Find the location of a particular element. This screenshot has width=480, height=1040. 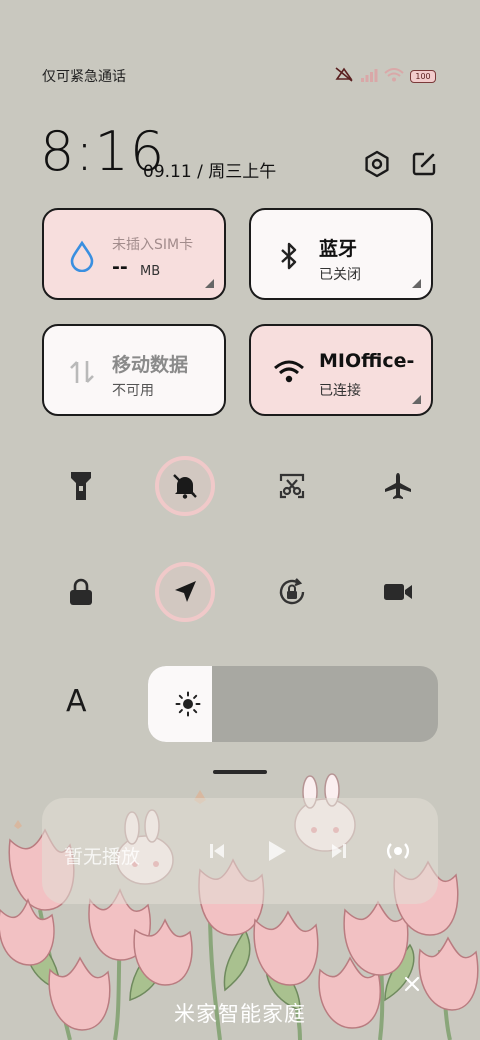

location-arrow-icon is located at coordinates (185, 591).